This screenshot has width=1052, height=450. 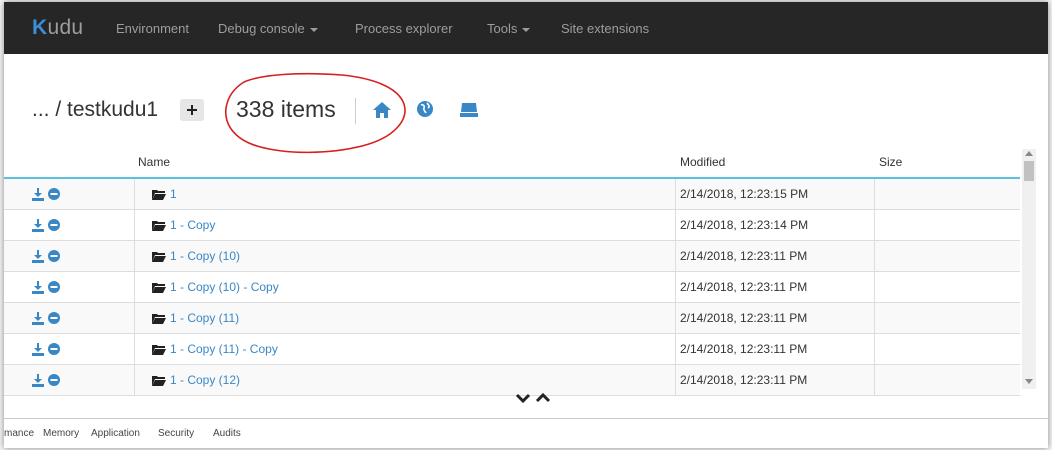 What do you see at coordinates (509, 28) in the screenshot?
I see `nav-tools: Tools` at bounding box center [509, 28].